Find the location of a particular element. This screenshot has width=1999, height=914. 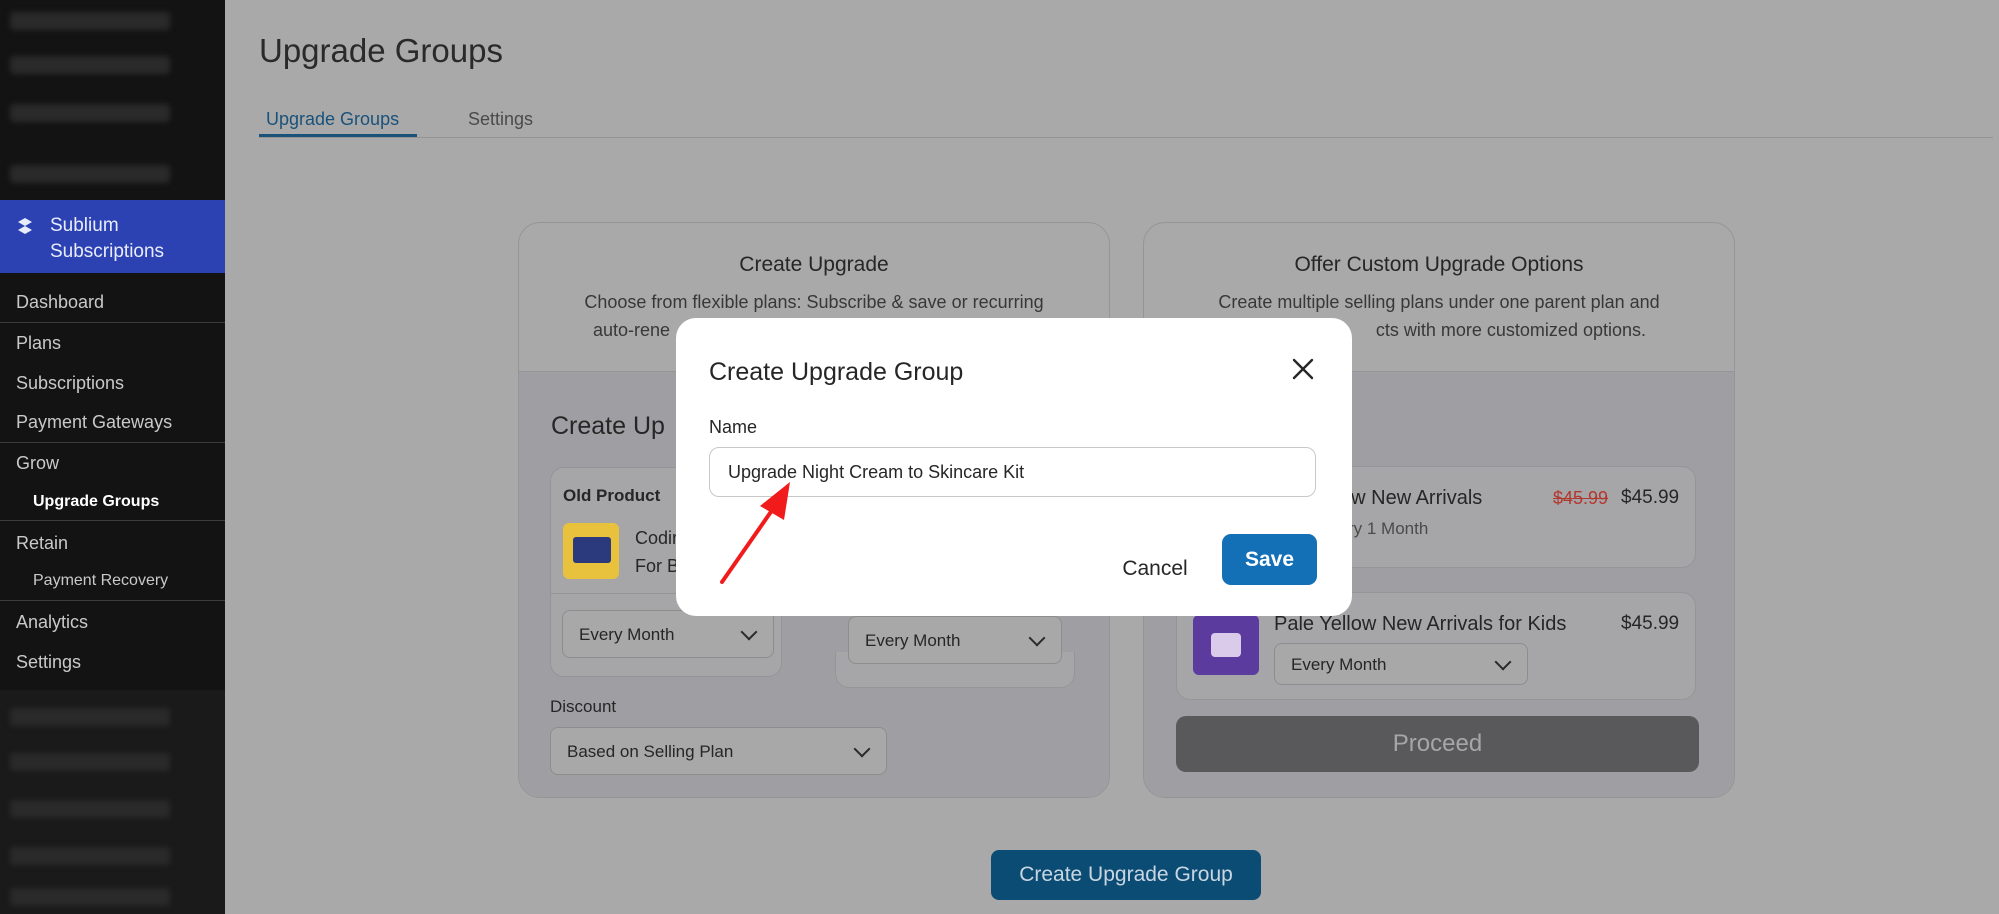

close-icon is located at coordinates (1303, 369).